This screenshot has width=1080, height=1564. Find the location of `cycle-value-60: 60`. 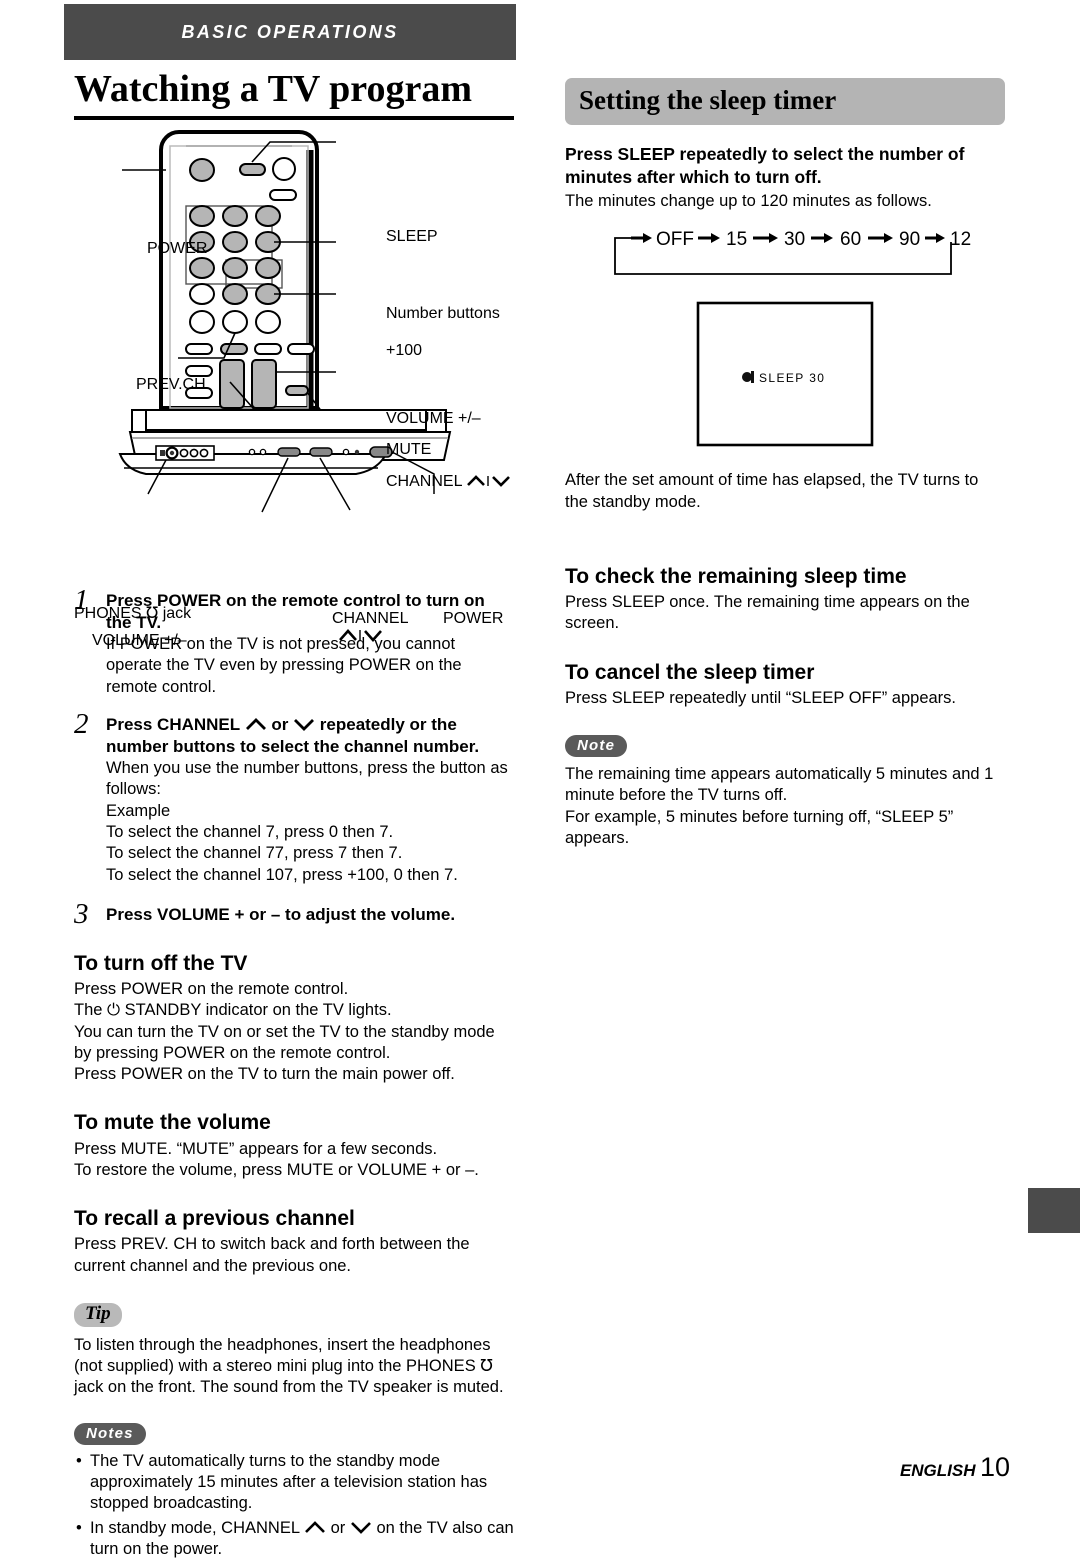

cycle-value-60: 60 is located at coordinates (850, 239).